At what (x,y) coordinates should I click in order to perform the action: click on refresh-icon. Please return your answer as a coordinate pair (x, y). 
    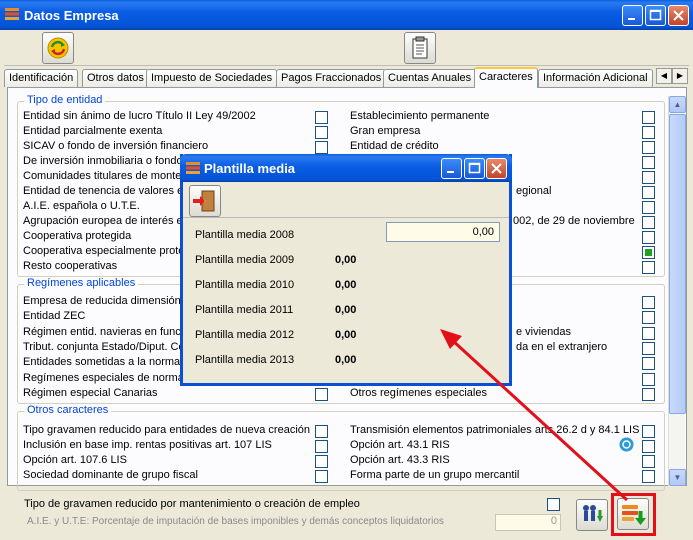
    Looking at the image, I should click on (58, 48).